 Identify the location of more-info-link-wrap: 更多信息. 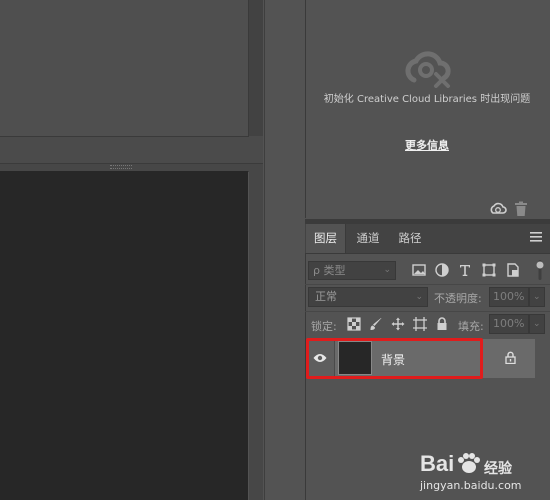
(427, 145).